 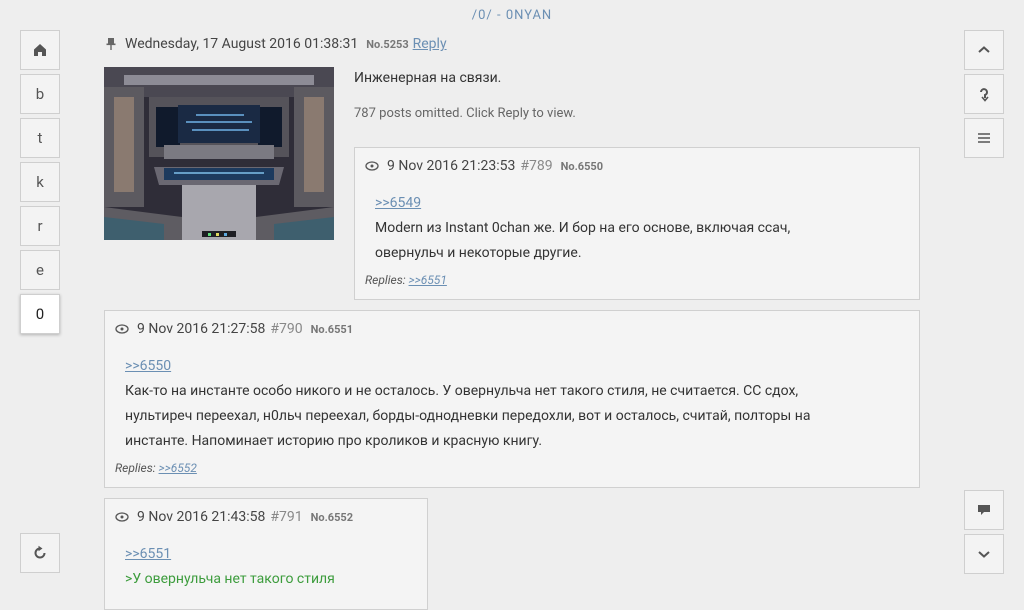 I want to click on op-date: Wednesday, 17 August 2016 01:38:31, so click(x=242, y=44).